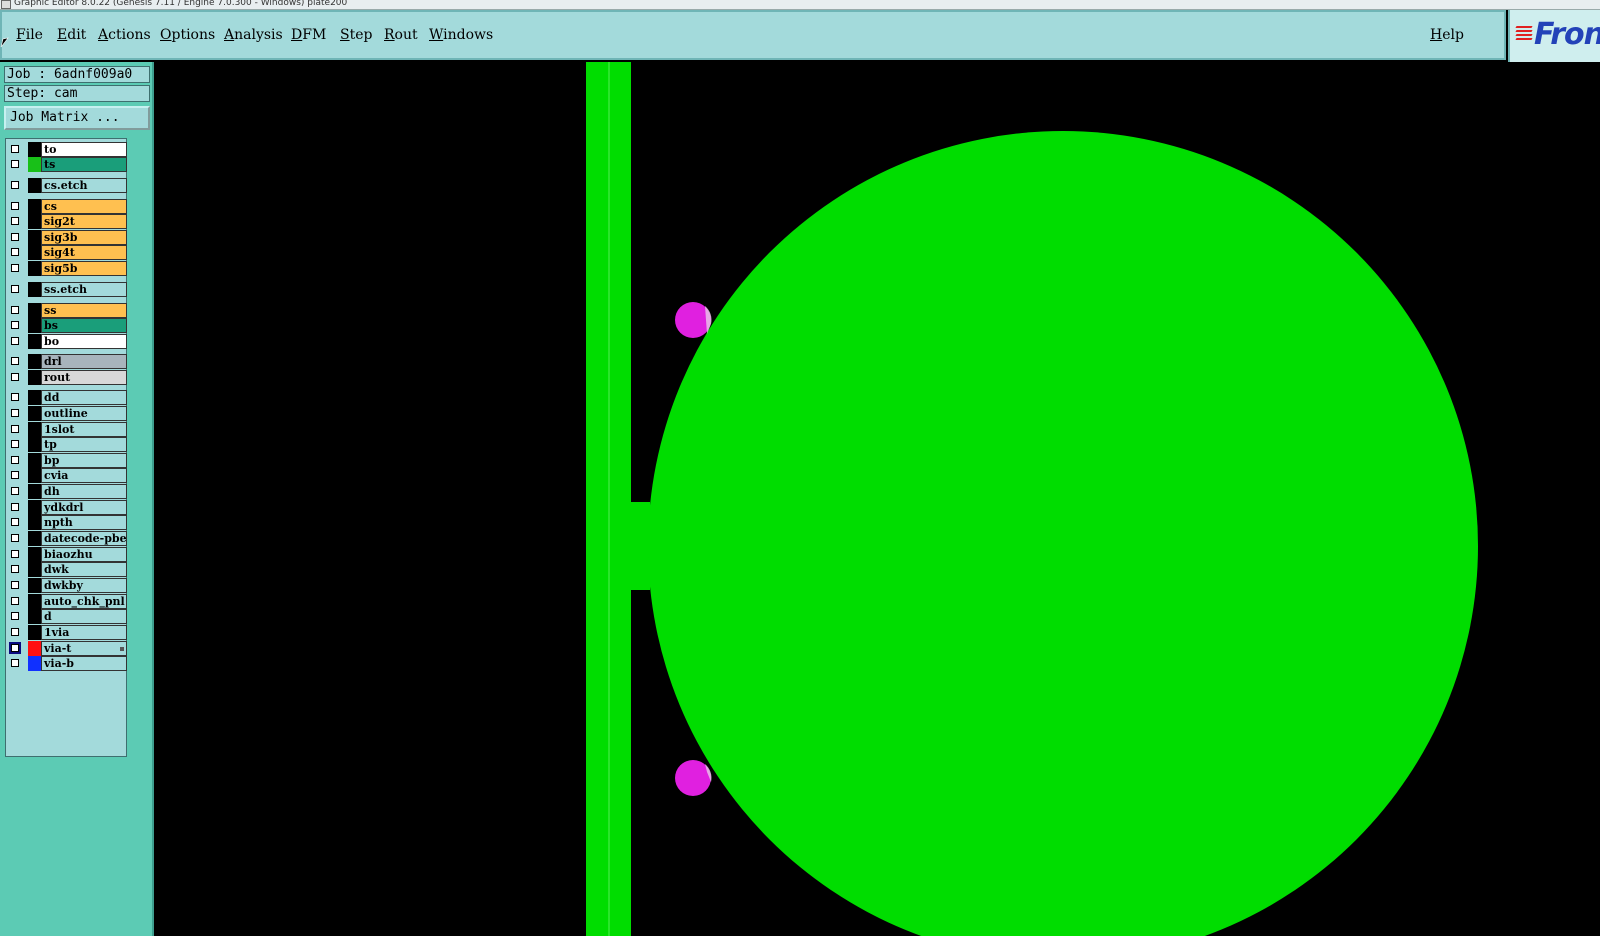 Image resolution: width=1600 pixels, height=936 pixels. I want to click on layer-name: d, so click(84, 616).